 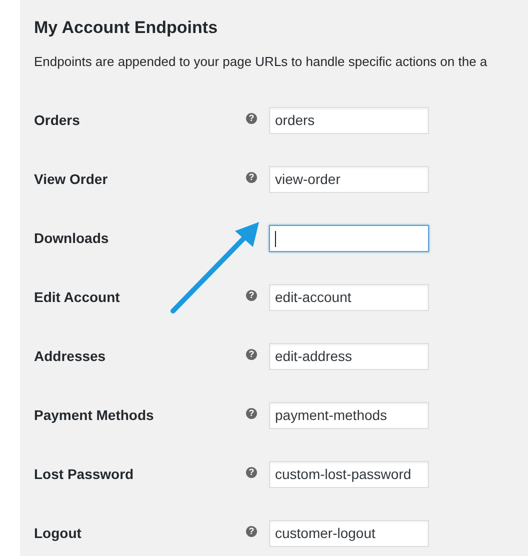 What do you see at coordinates (261, 62) in the screenshot?
I see `section-description: Endpoints are appended to your page URLs to handle specific actions on the a` at bounding box center [261, 62].